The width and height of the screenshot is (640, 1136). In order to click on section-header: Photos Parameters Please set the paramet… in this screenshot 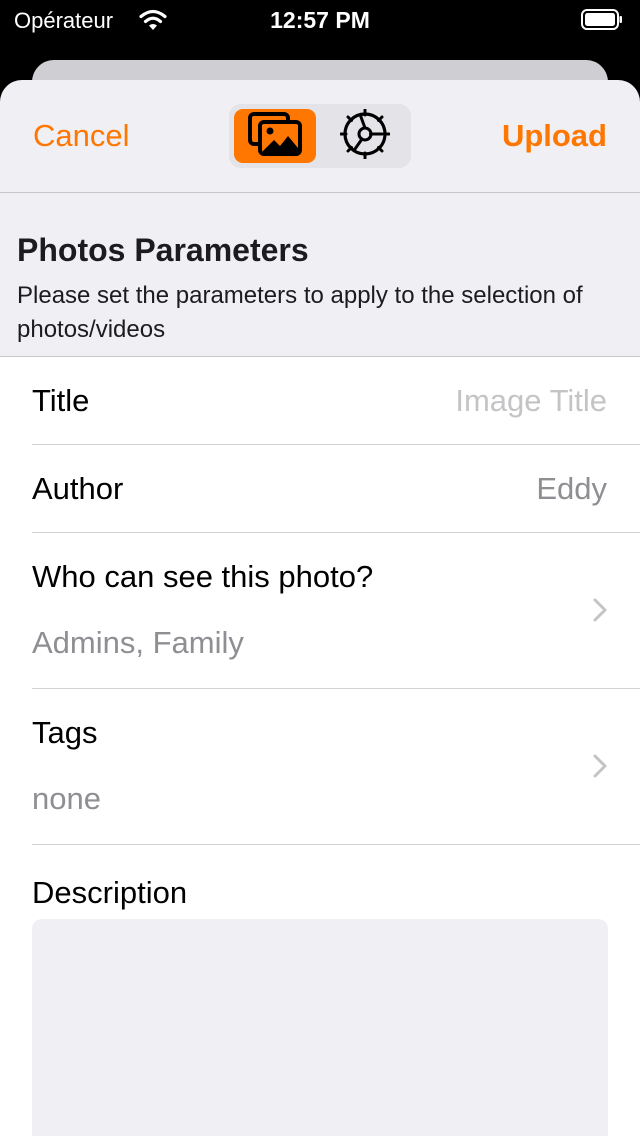, I will do `click(320, 289)`.